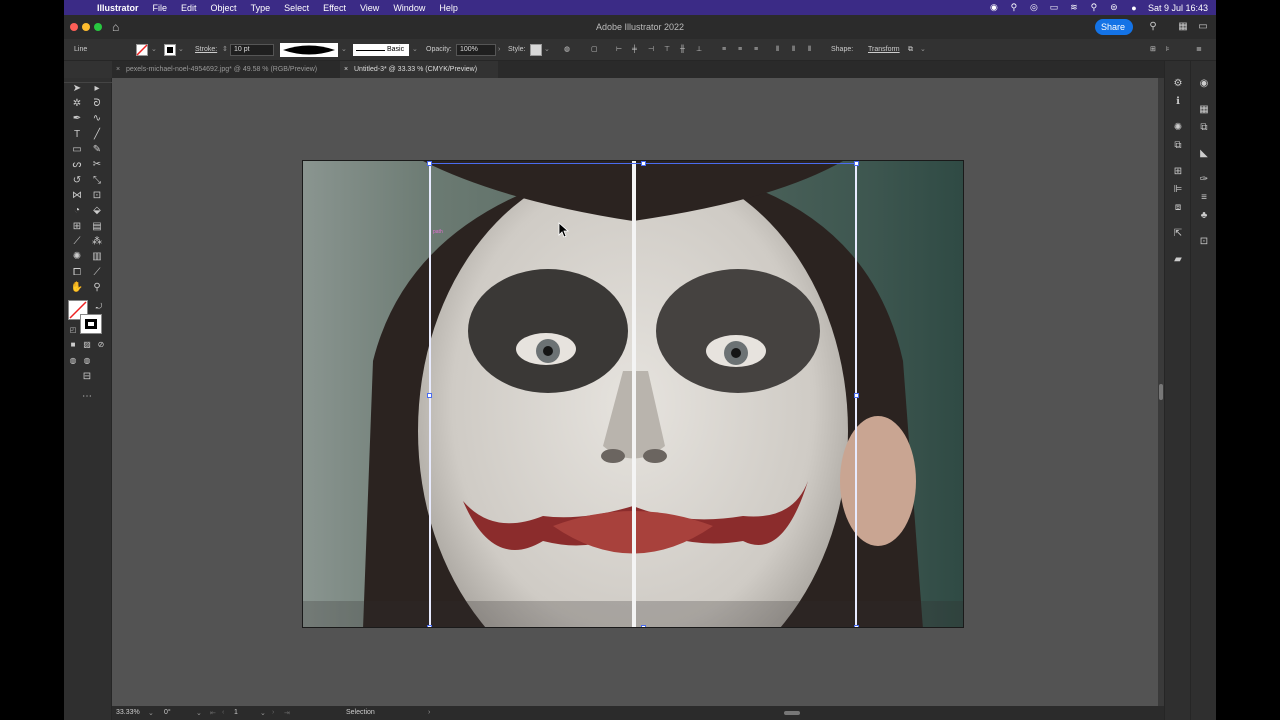 This screenshot has height=720, width=1280. I want to click on tab-document-2: × Untitled-3* @ 33.33 % (CMYK/Preview), so click(419, 69).